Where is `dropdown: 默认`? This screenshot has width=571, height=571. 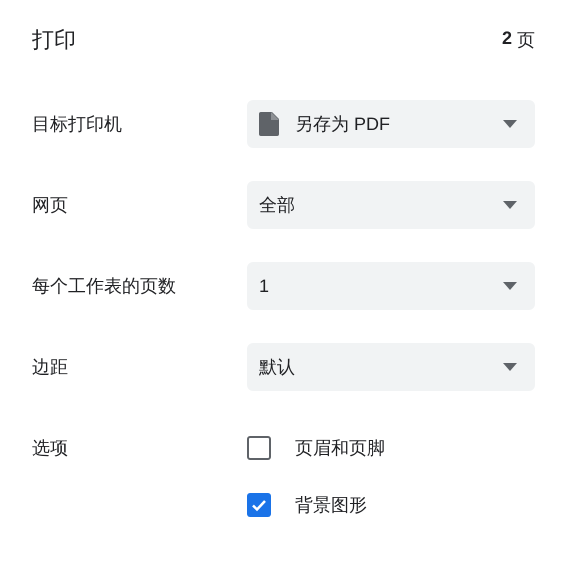 dropdown: 默认 is located at coordinates (391, 367).